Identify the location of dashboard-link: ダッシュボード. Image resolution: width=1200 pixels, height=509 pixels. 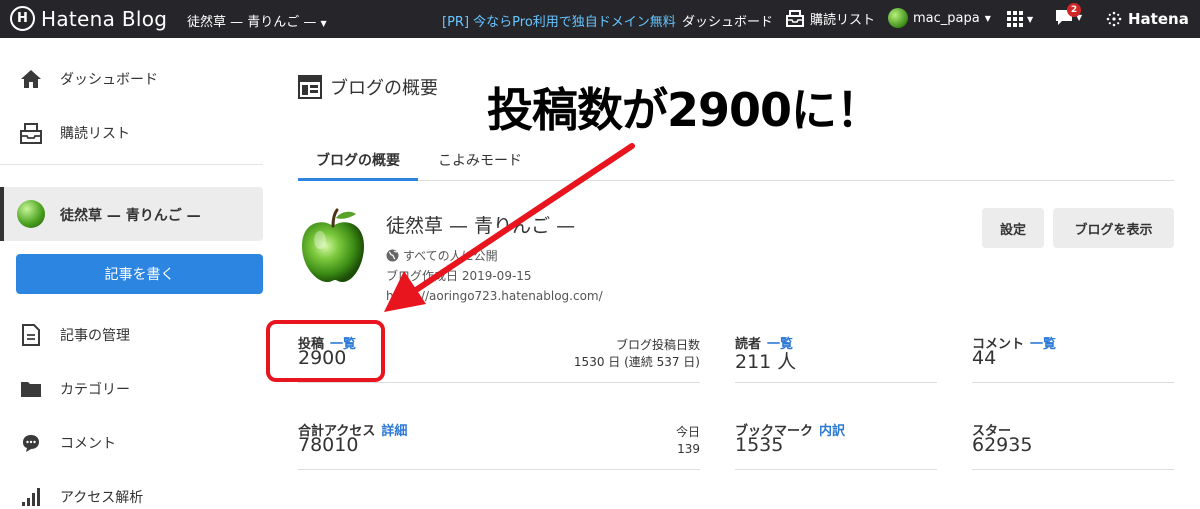
(727, 20).